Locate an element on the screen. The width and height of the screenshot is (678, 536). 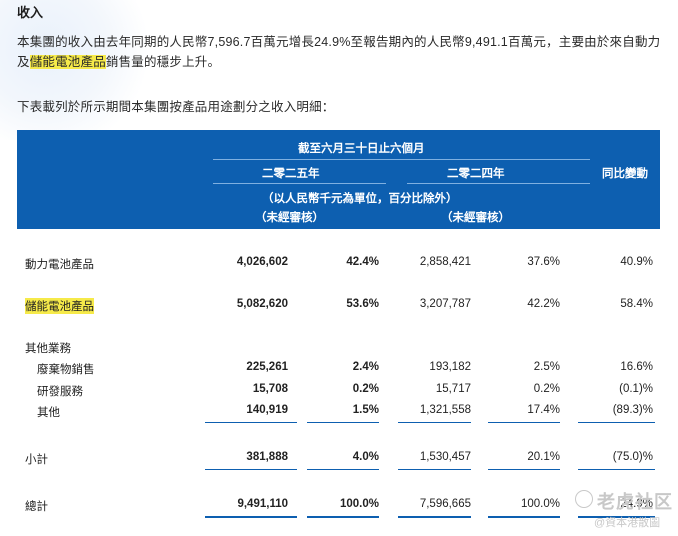
revenue-2025: 381,888 is located at coordinates (267, 457).